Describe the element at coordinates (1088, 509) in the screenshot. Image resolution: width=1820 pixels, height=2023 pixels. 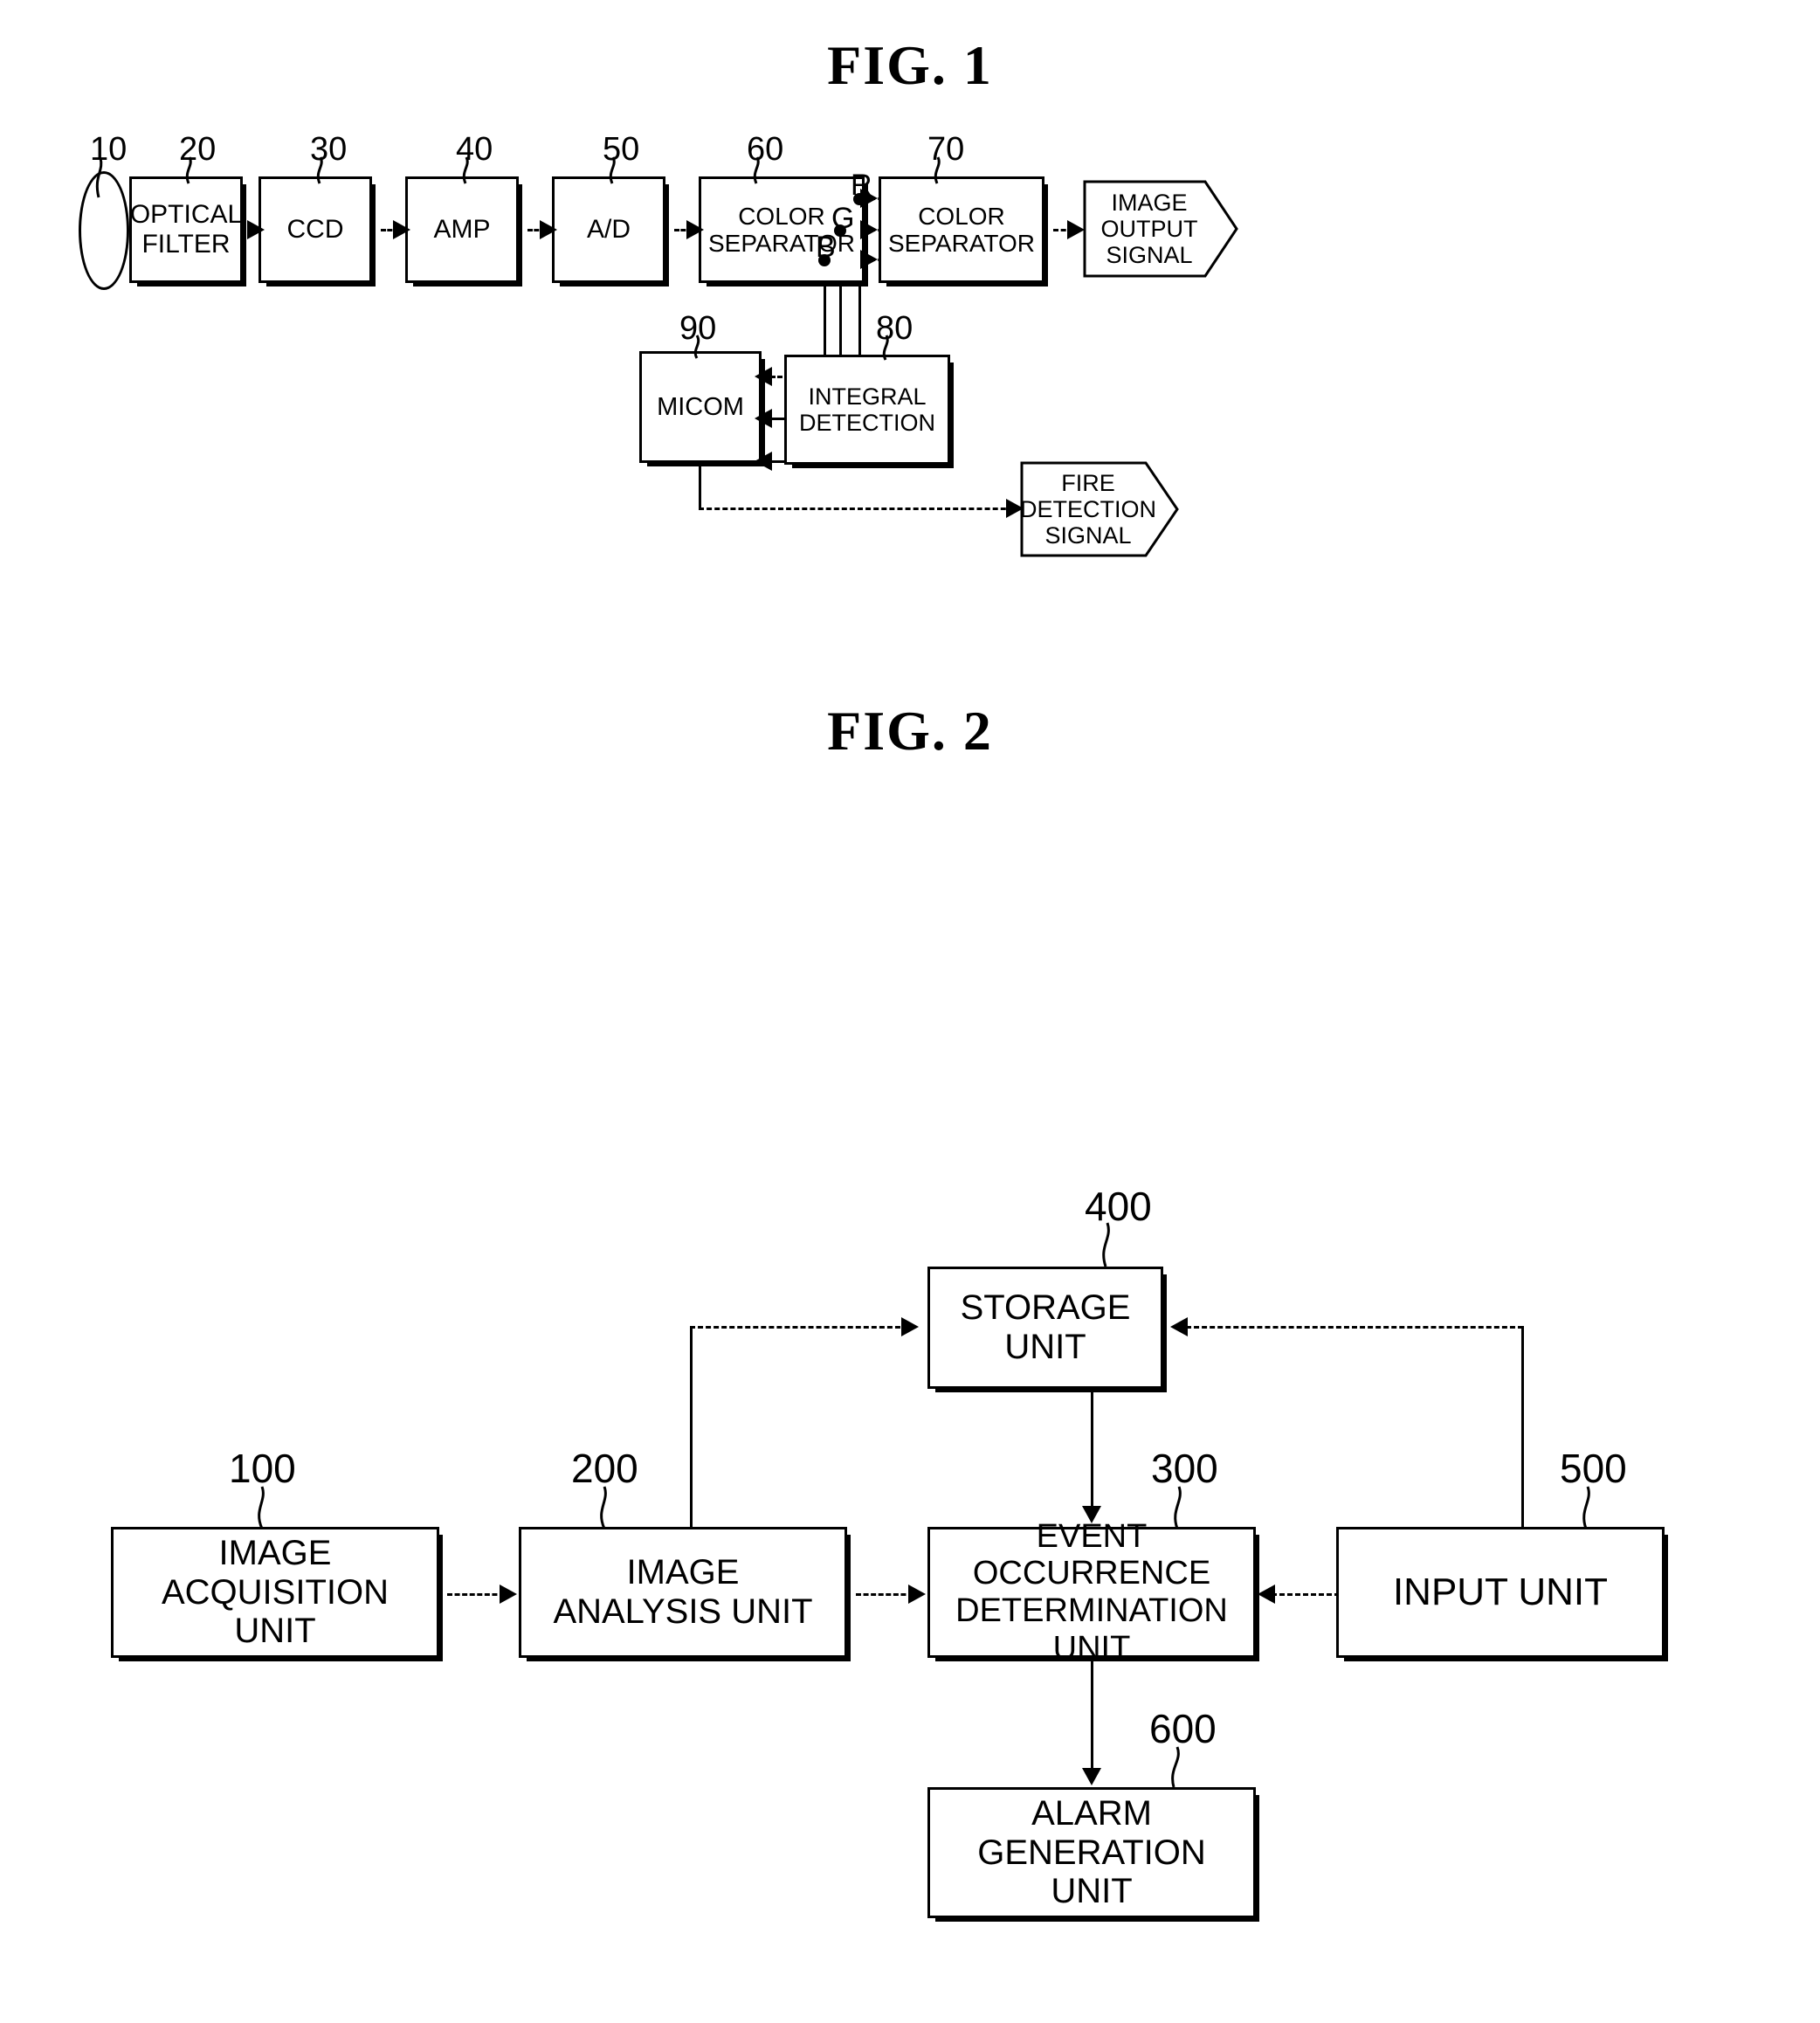
I see `fire-detection-signal-label: FIRE DETECTION SIGNAL` at that location.